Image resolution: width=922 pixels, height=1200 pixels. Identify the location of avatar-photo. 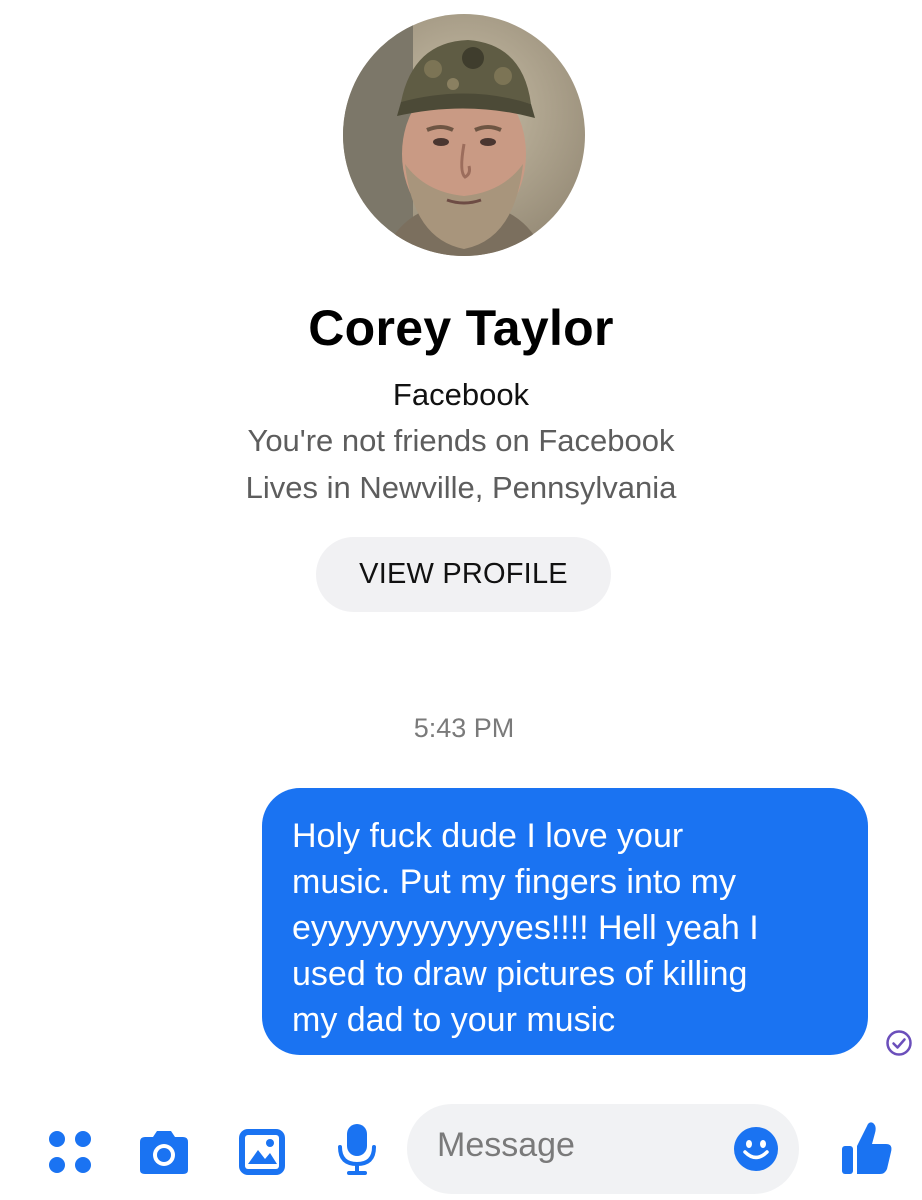
(464, 135).